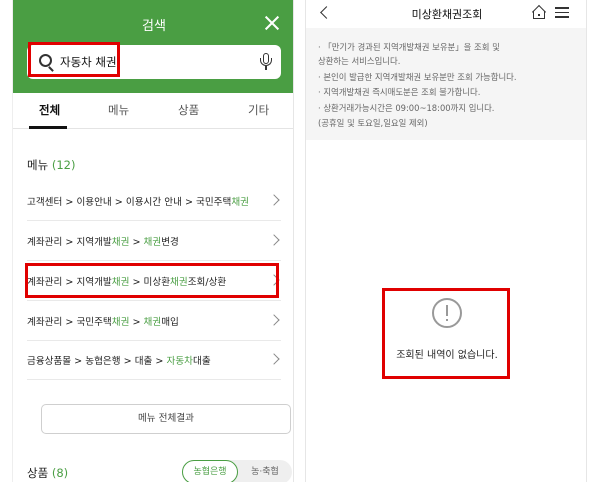  I want to click on home-icon, so click(539, 12).